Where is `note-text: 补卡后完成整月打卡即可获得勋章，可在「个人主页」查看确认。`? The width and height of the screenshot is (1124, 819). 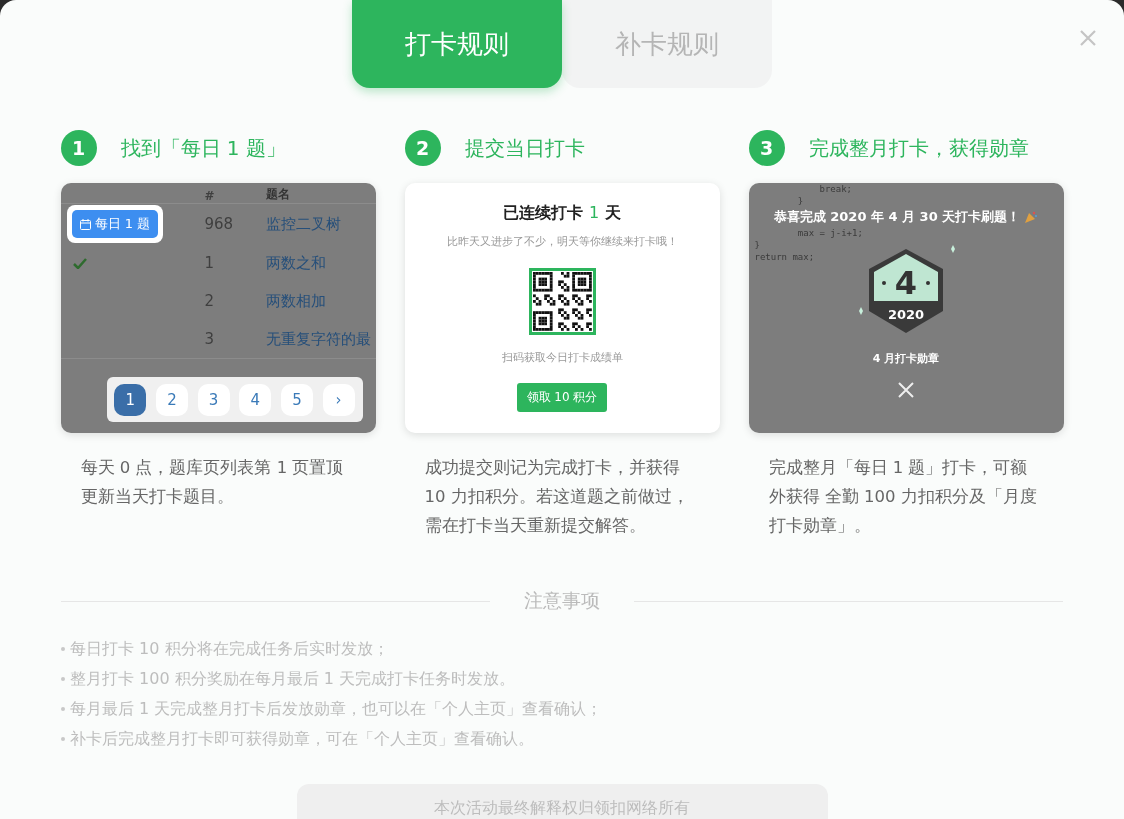 note-text: 补卡后完成整月打卡即可获得勋章，可在「个人主页」查看确认。 is located at coordinates (302, 739).